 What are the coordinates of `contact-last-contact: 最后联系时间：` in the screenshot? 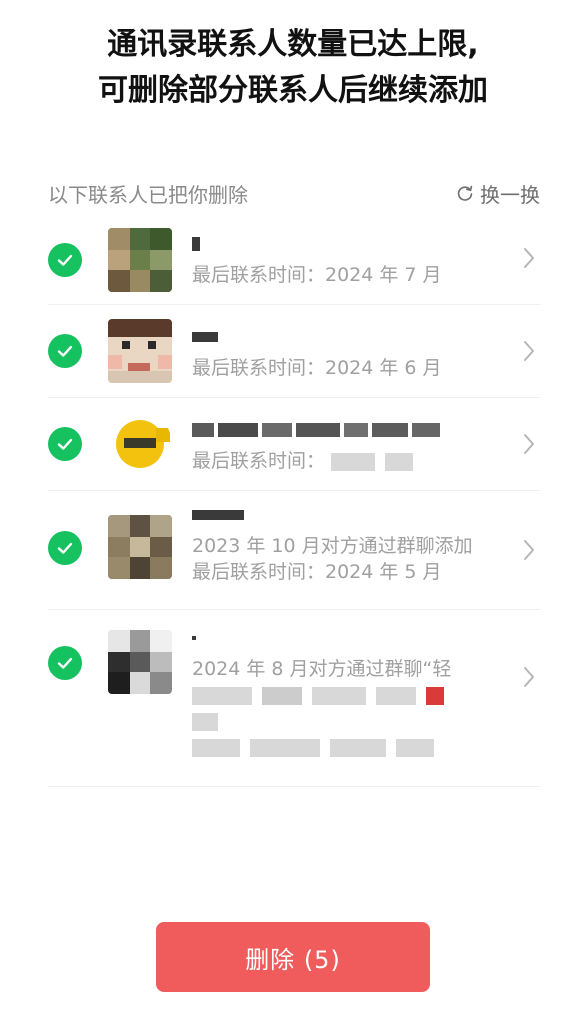 It's located at (351, 461).